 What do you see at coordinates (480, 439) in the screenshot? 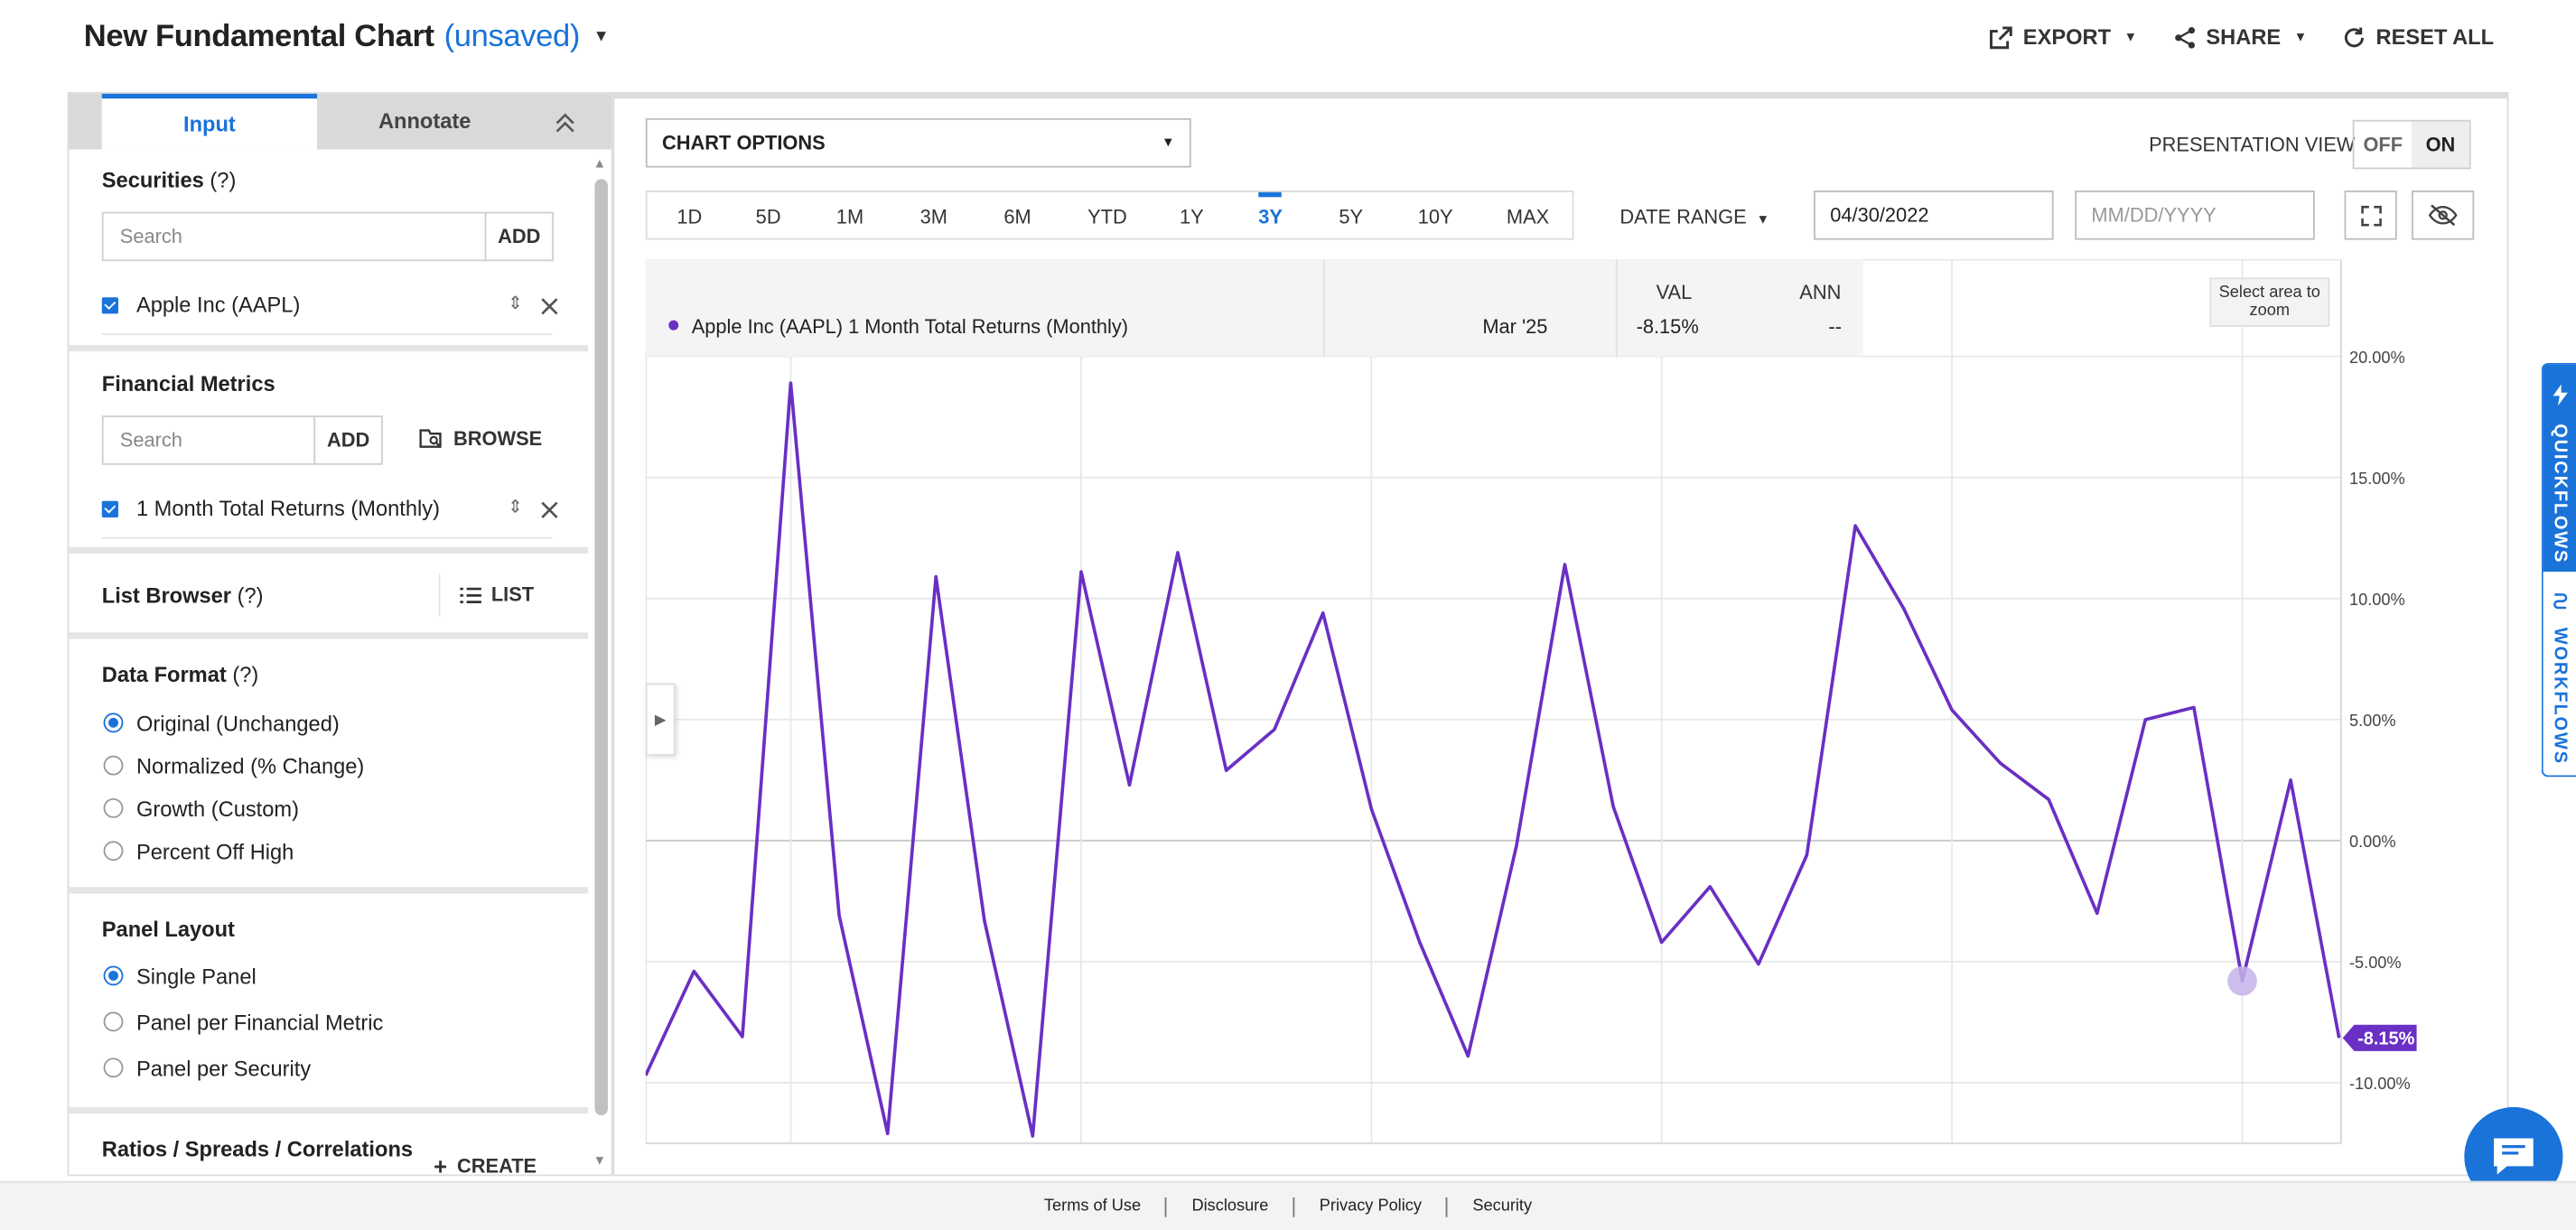
I see `browse-button: BROWSE` at bounding box center [480, 439].